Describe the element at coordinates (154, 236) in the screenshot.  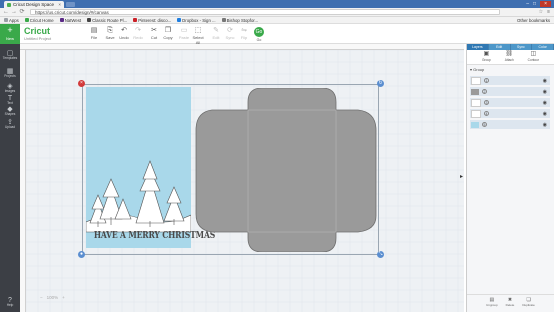
I see `card-greeting-text: HAVE A MERRY CHRISTMAS` at that location.